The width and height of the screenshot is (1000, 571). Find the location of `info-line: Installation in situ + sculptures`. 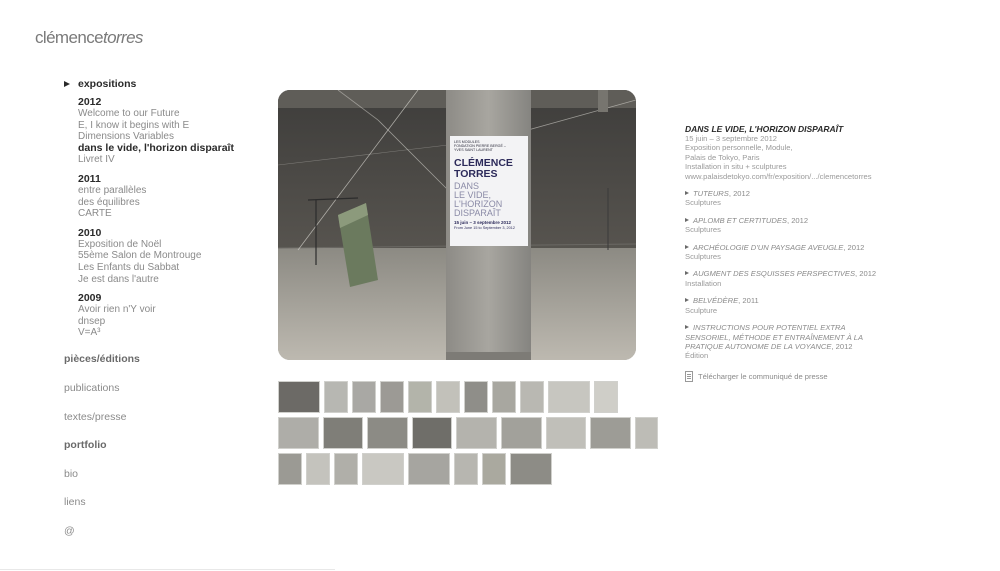

info-line: Installation in situ + sculptures is located at coordinates (736, 167).